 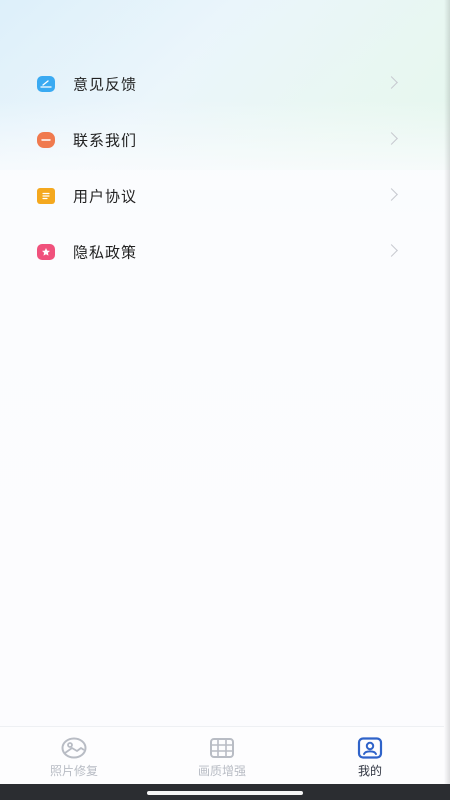 I want to click on contact-icon-glyph, so click(x=46, y=140).